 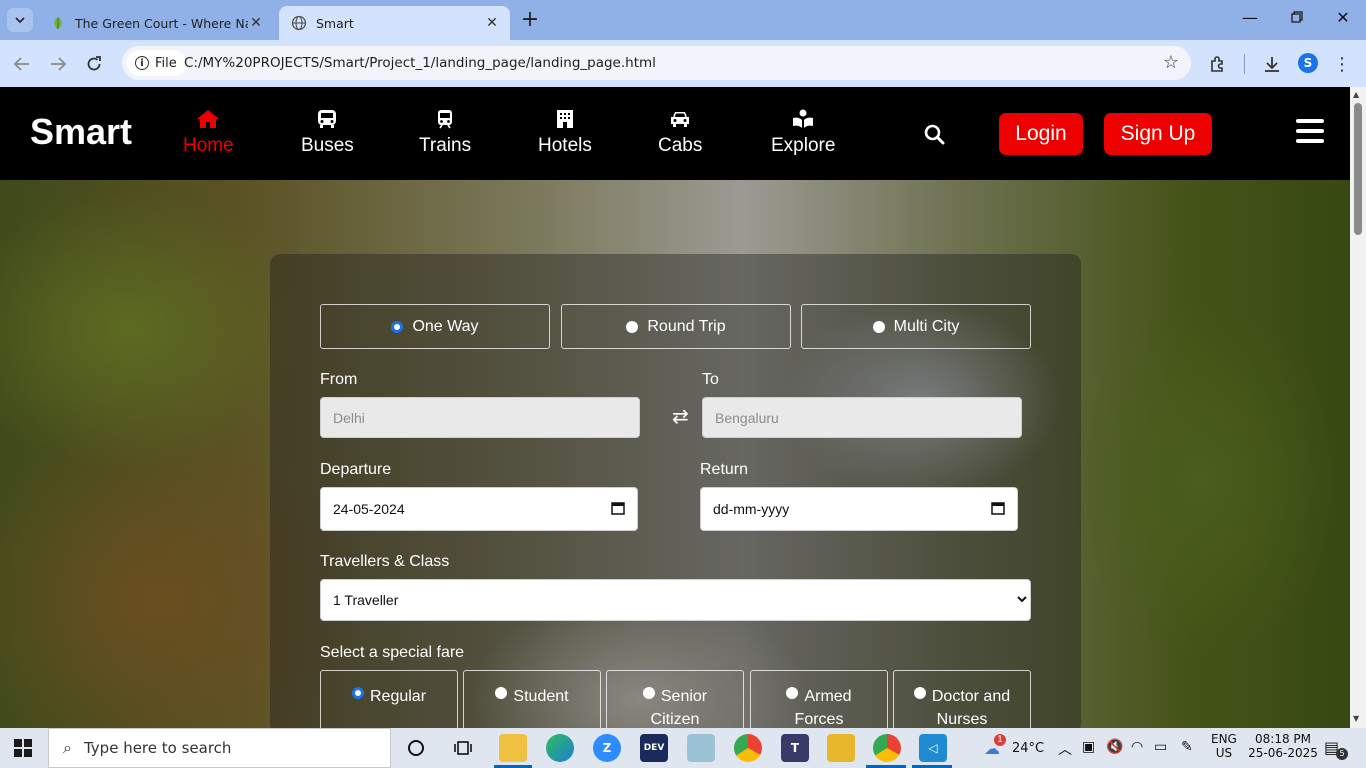 What do you see at coordinates (962, 719) in the screenshot?
I see `fare-option-label: Nurses` at bounding box center [962, 719].